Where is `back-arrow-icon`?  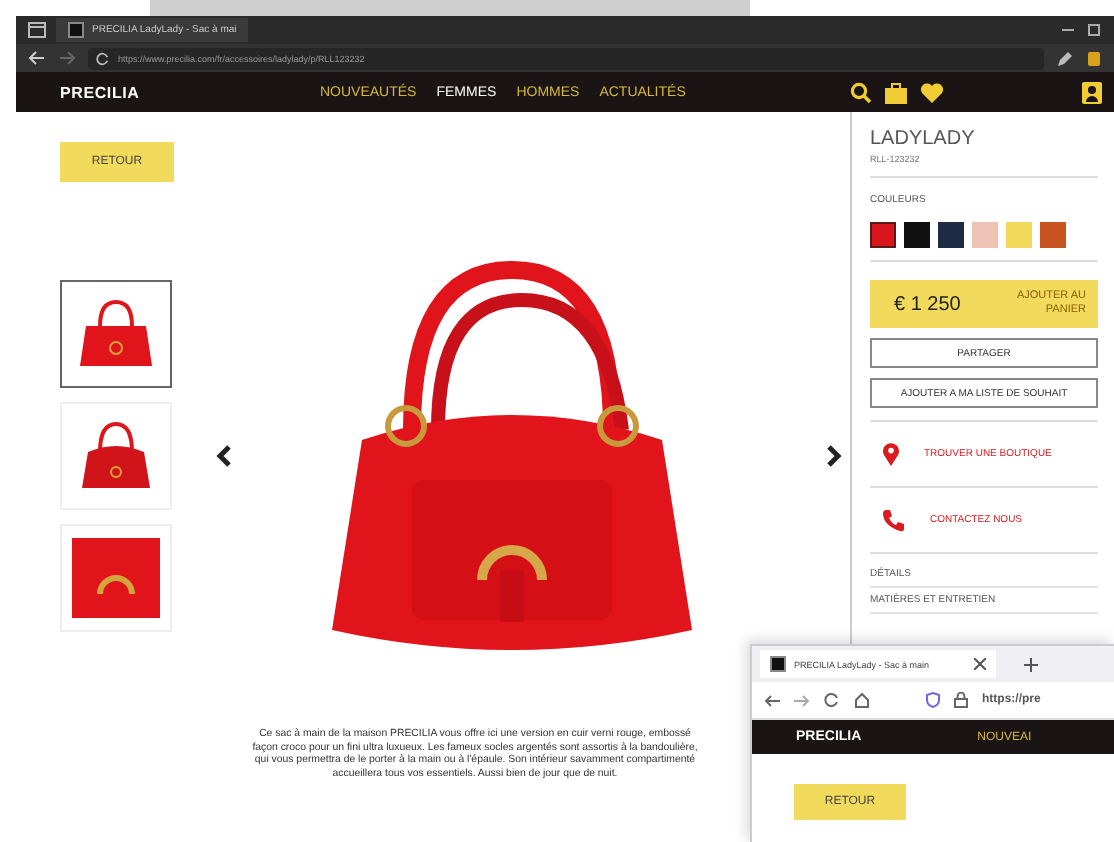 back-arrow-icon is located at coordinates (772, 700).